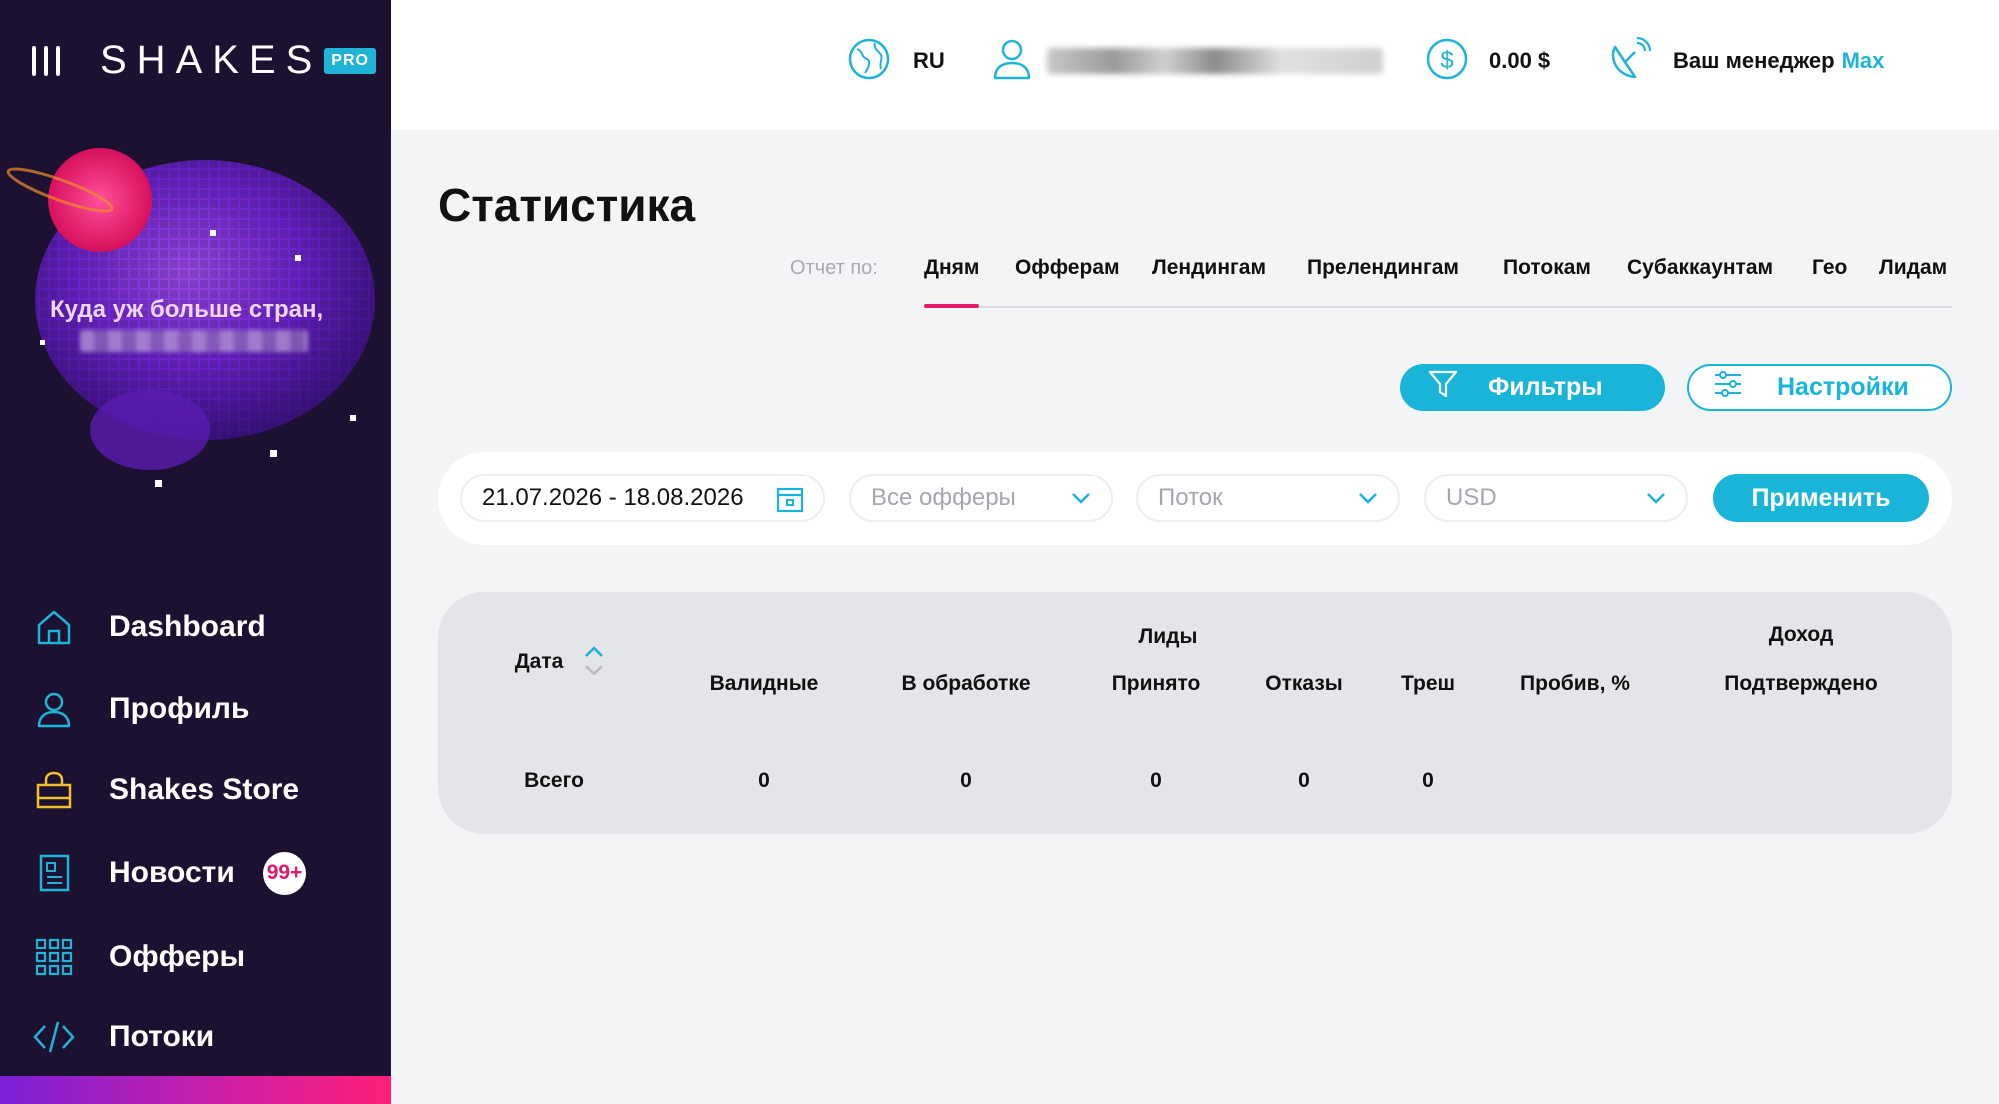 This screenshot has width=1999, height=1104. Describe the element at coordinates (1304, 780) in the screenshot. I see `total-rejected: 0` at that location.